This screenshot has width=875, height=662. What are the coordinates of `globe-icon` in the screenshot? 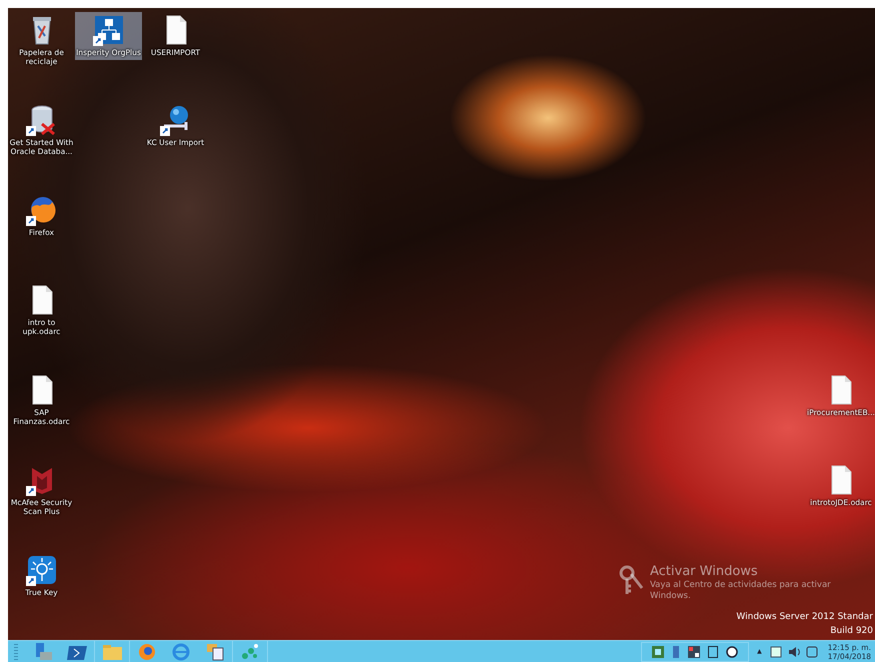 It's located at (175, 119).